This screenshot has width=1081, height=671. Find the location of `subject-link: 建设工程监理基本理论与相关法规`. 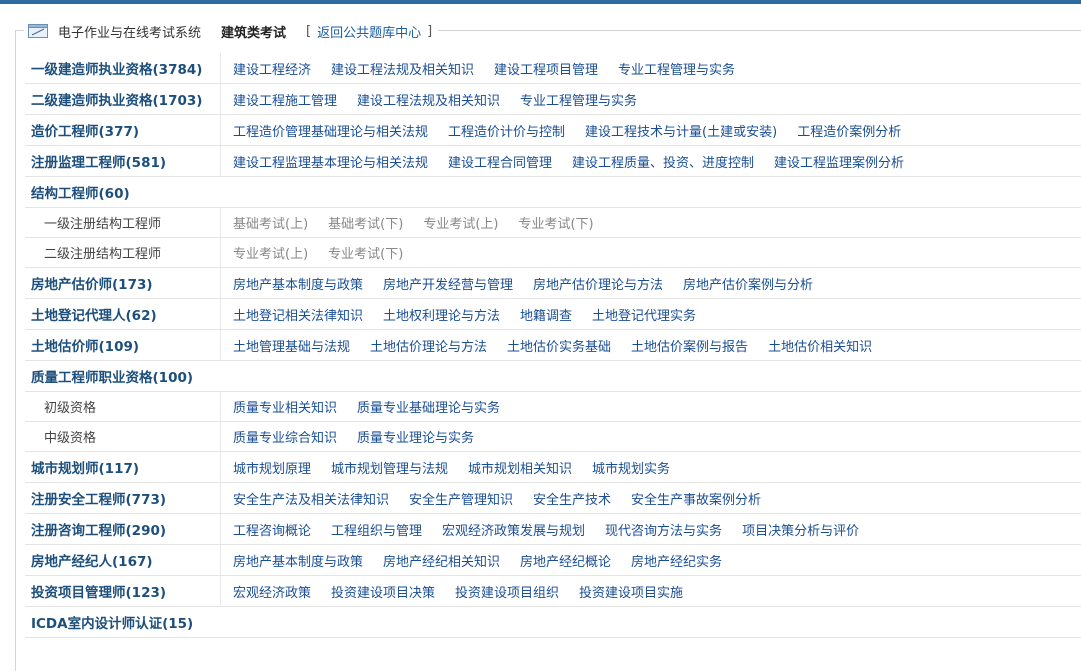

subject-link: 建设工程监理基本理论与相关法规 is located at coordinates (330, 161).